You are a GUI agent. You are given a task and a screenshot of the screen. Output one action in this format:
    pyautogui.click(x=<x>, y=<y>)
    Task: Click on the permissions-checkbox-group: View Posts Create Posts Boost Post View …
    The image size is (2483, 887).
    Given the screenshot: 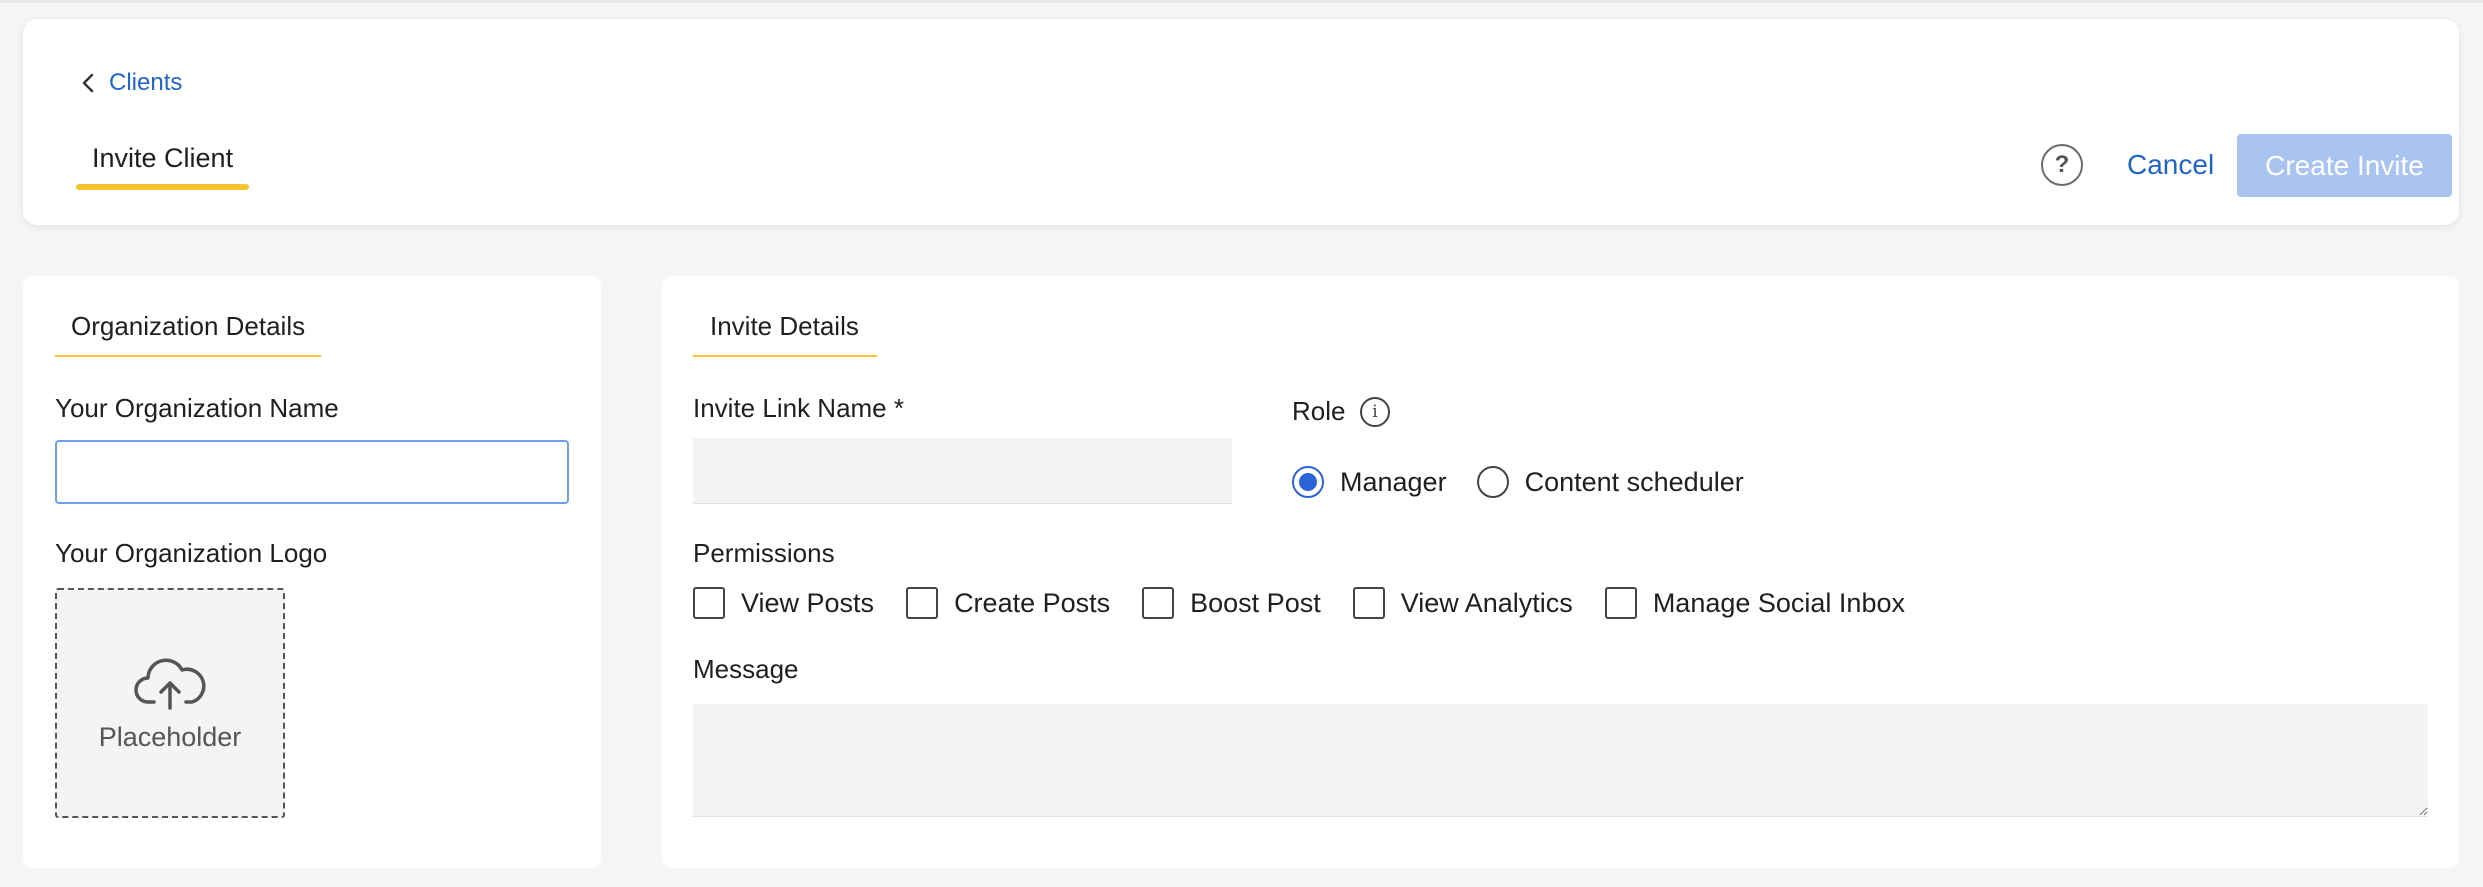 What is the action you would take?
    pyautogui.click(x=1315, y=603)
    